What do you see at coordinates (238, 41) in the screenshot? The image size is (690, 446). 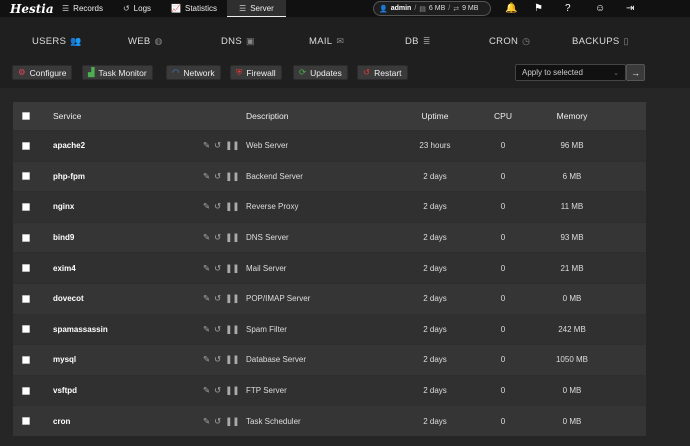 I see `category-dns: DNS ▣` at bounding box center [238, 41].